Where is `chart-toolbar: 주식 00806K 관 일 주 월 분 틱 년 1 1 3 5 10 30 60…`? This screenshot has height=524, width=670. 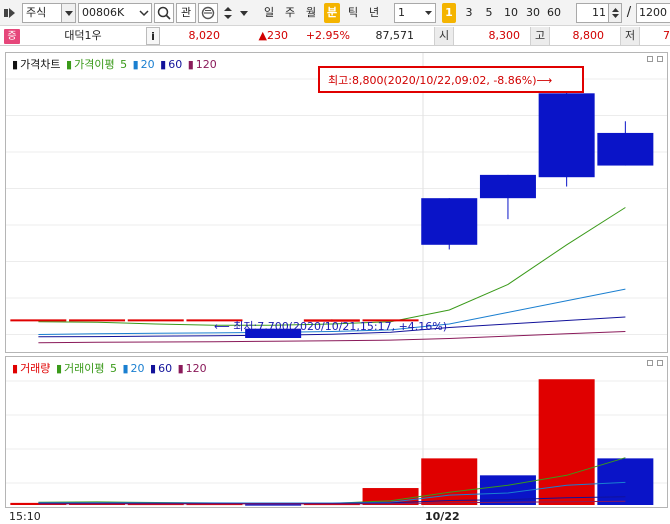
chart-toolbar: 주식 00806K 관 일 주 월 분 틱 년 1 1 3 5 10 30 60… is located at coordinates (335, 13).